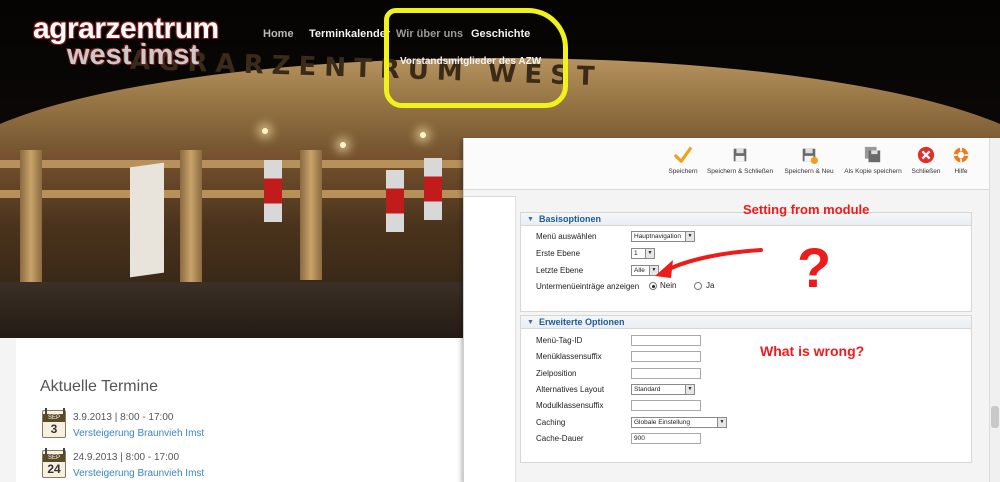 Image resolution: width=1000 pixels, height=482 pixels. I want to click on caching-row: Caching Globale Einstellung ▼, so click(746, 424).